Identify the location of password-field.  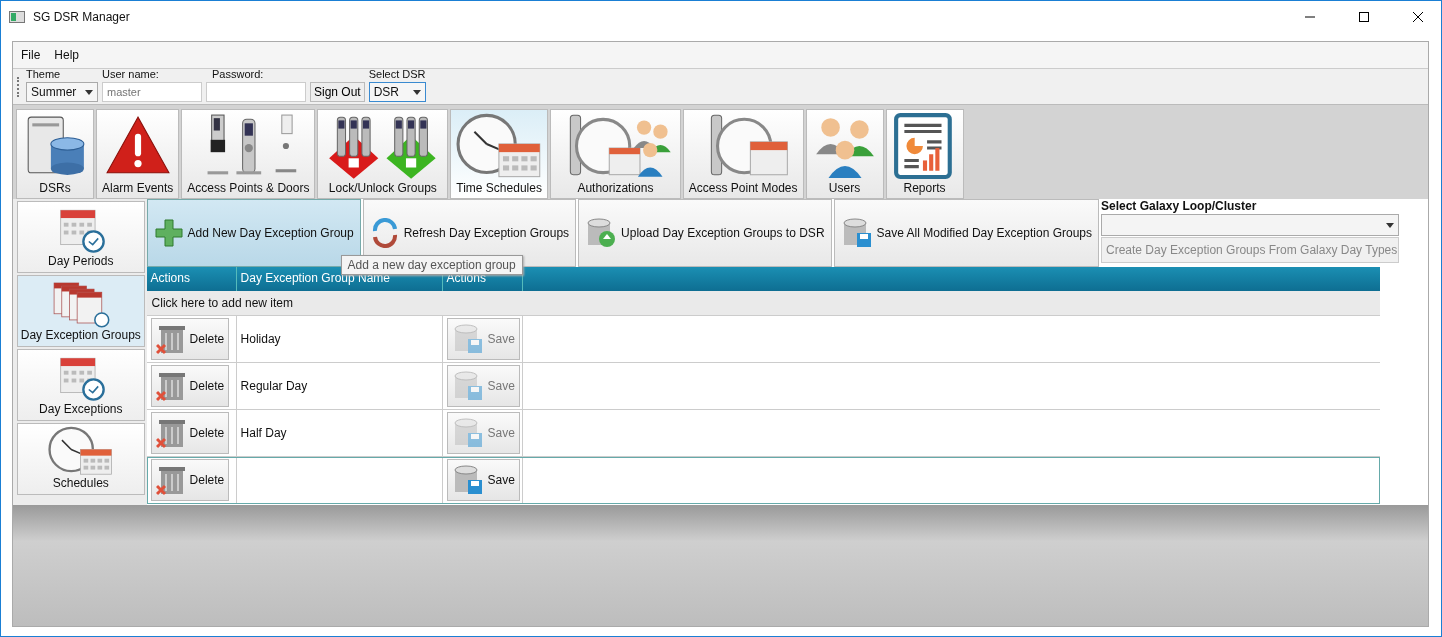
(256, 92).